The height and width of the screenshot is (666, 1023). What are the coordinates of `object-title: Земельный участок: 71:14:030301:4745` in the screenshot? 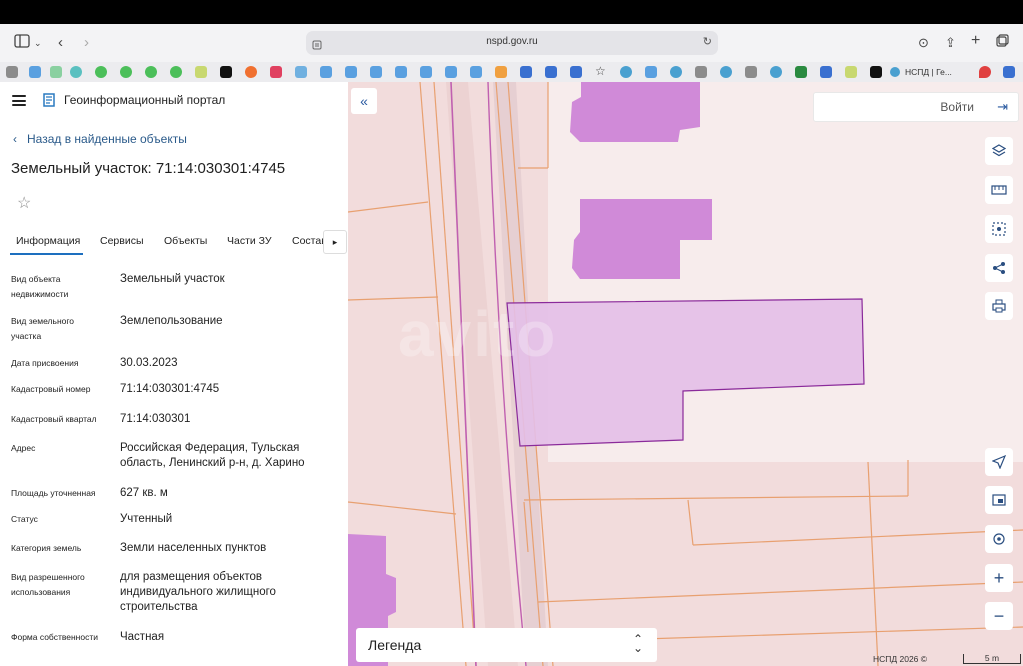 It's located at (148, 168).